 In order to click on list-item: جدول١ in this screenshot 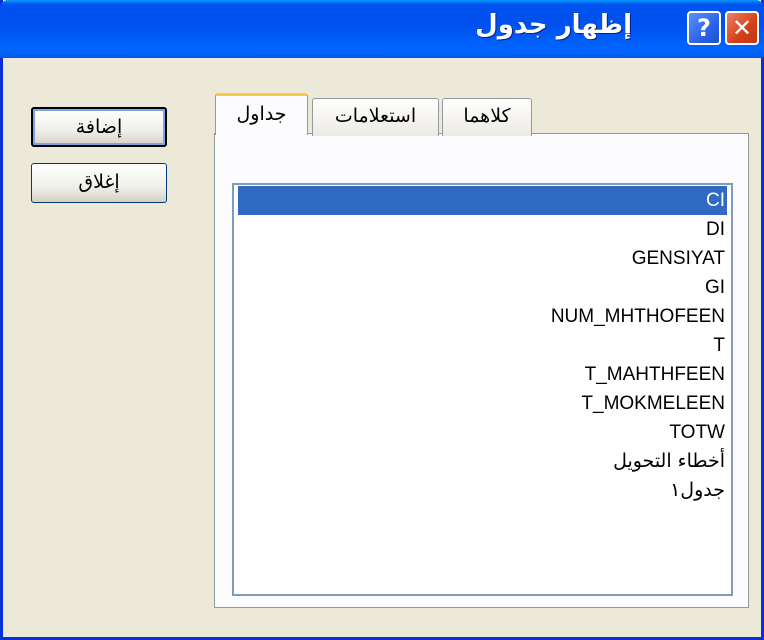, I will do `click(482, 490)`.